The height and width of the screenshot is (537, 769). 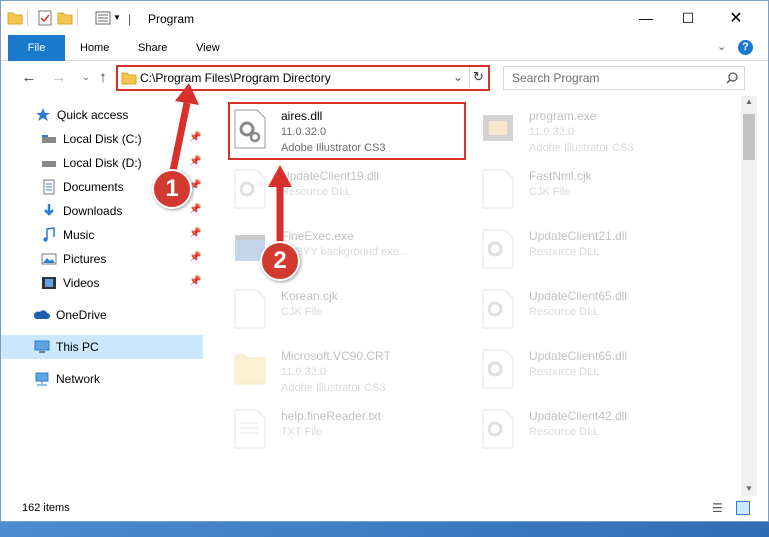 What do you see at coordinates (172, 189) in the screenshot?
I see `step-badge-1: 1` at bounding box center [172, 189].